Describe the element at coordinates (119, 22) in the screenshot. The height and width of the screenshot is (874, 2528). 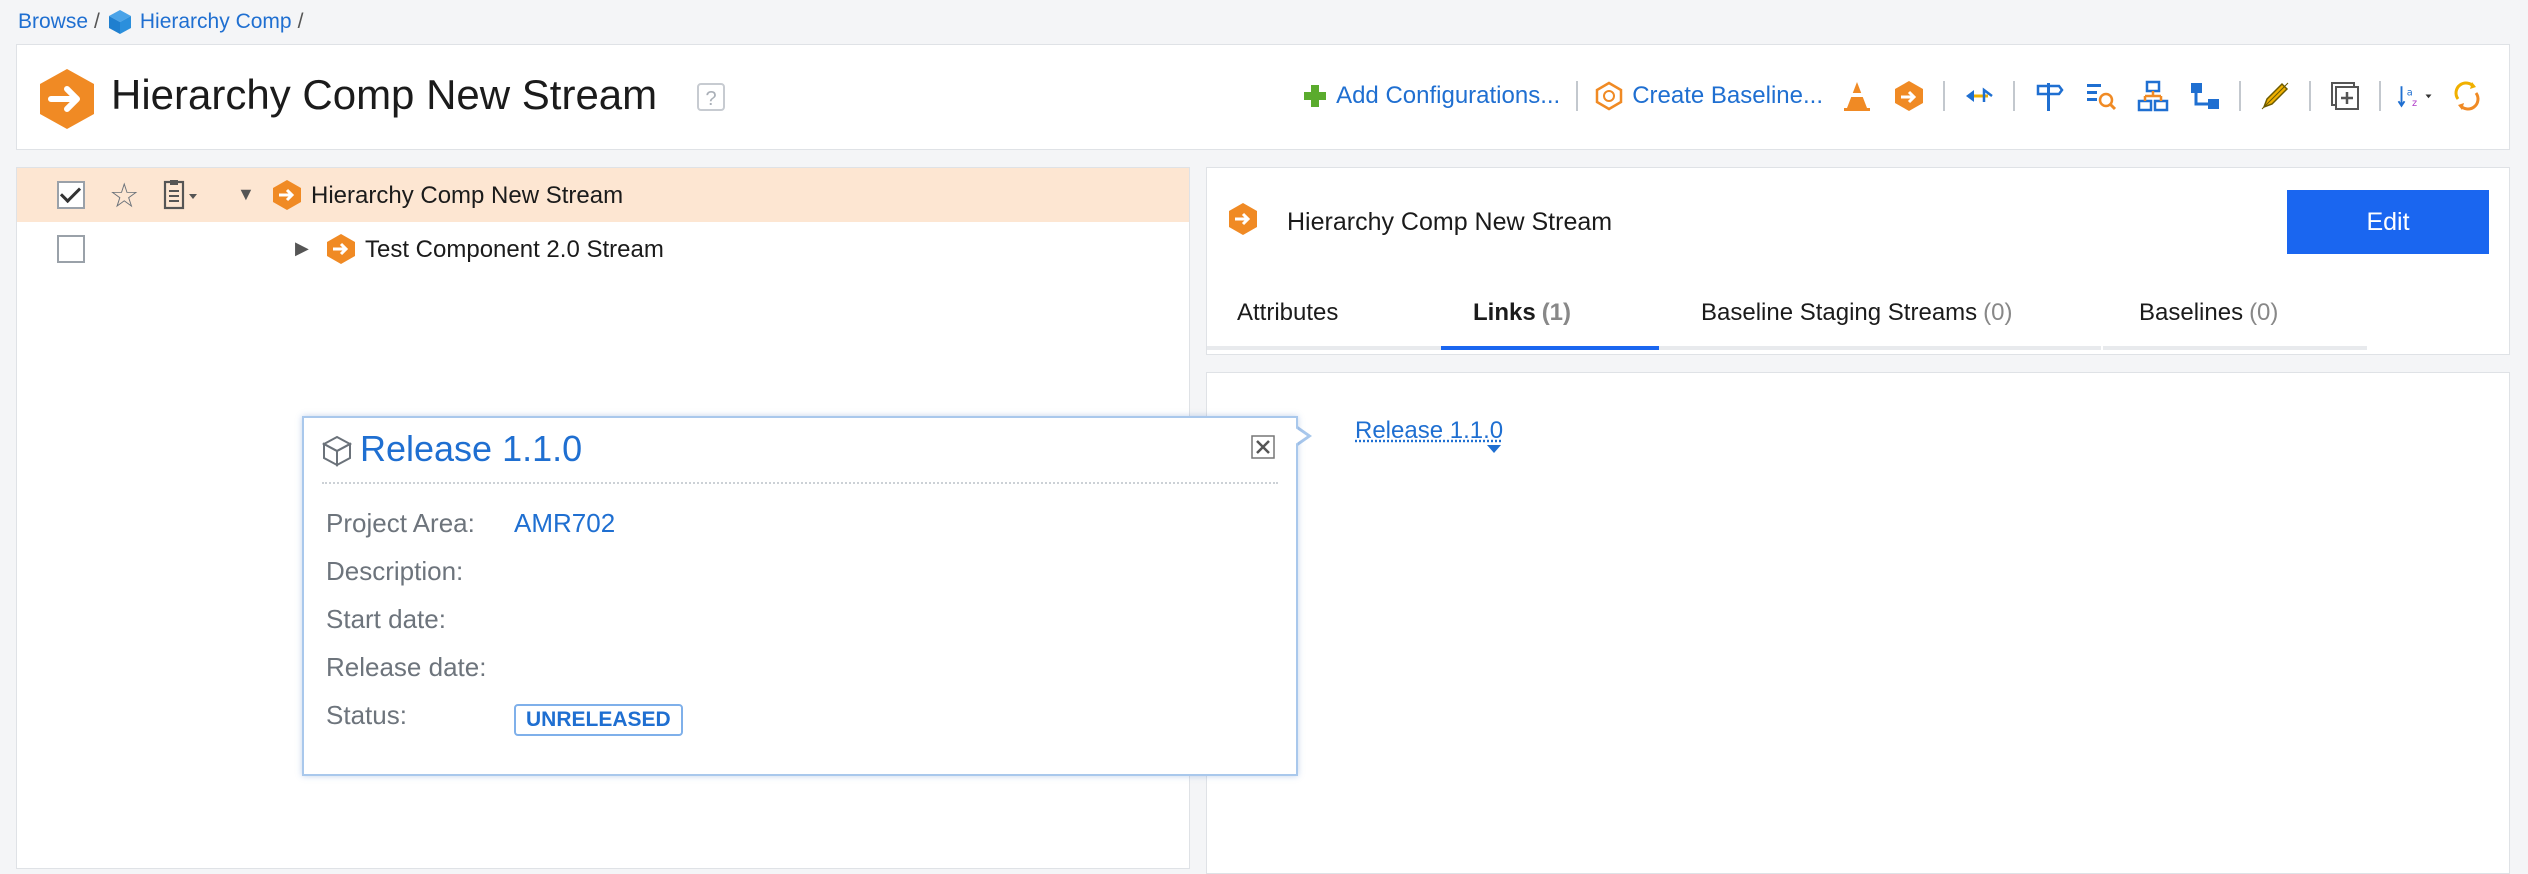
I see `cube-icon` at that location.